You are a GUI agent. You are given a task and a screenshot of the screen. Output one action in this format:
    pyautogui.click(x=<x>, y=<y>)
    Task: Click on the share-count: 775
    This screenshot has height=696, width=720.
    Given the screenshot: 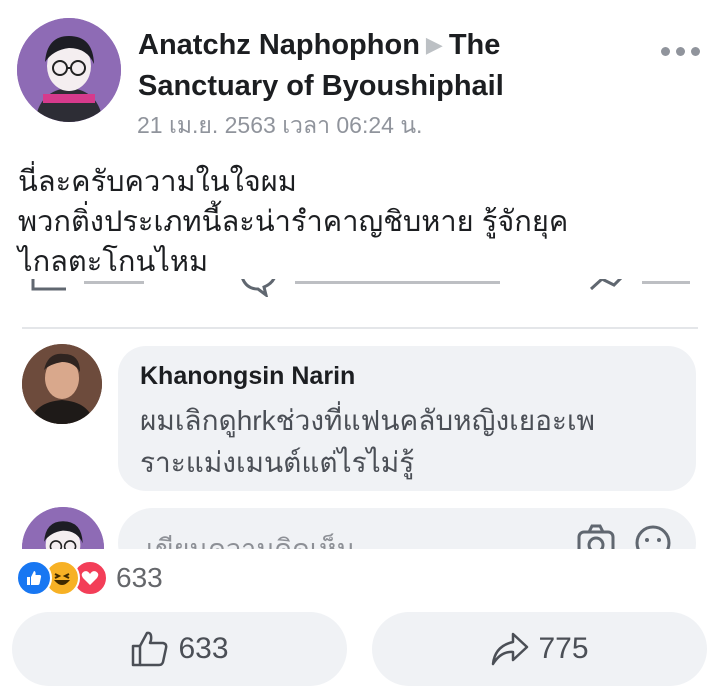 What is the action you would take?
    pyautogui.click(x=563, y=648)
    